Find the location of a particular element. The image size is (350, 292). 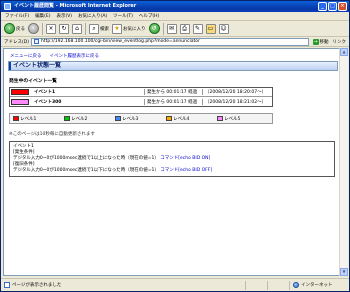

history-button: ↺ is located at coordinates (154, 29).